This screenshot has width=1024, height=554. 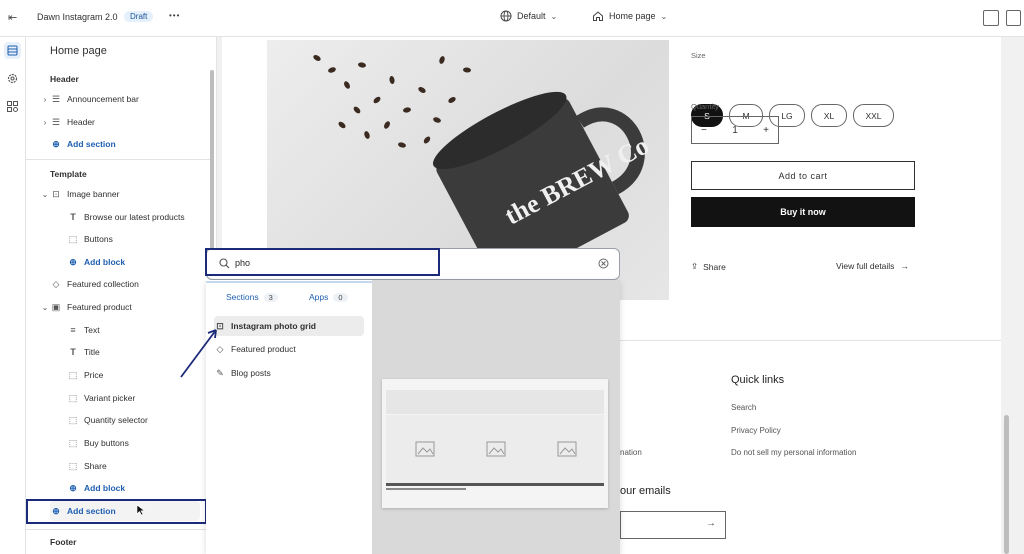 I want to click on add-block-label: Add block, so click(x=105, y=262).